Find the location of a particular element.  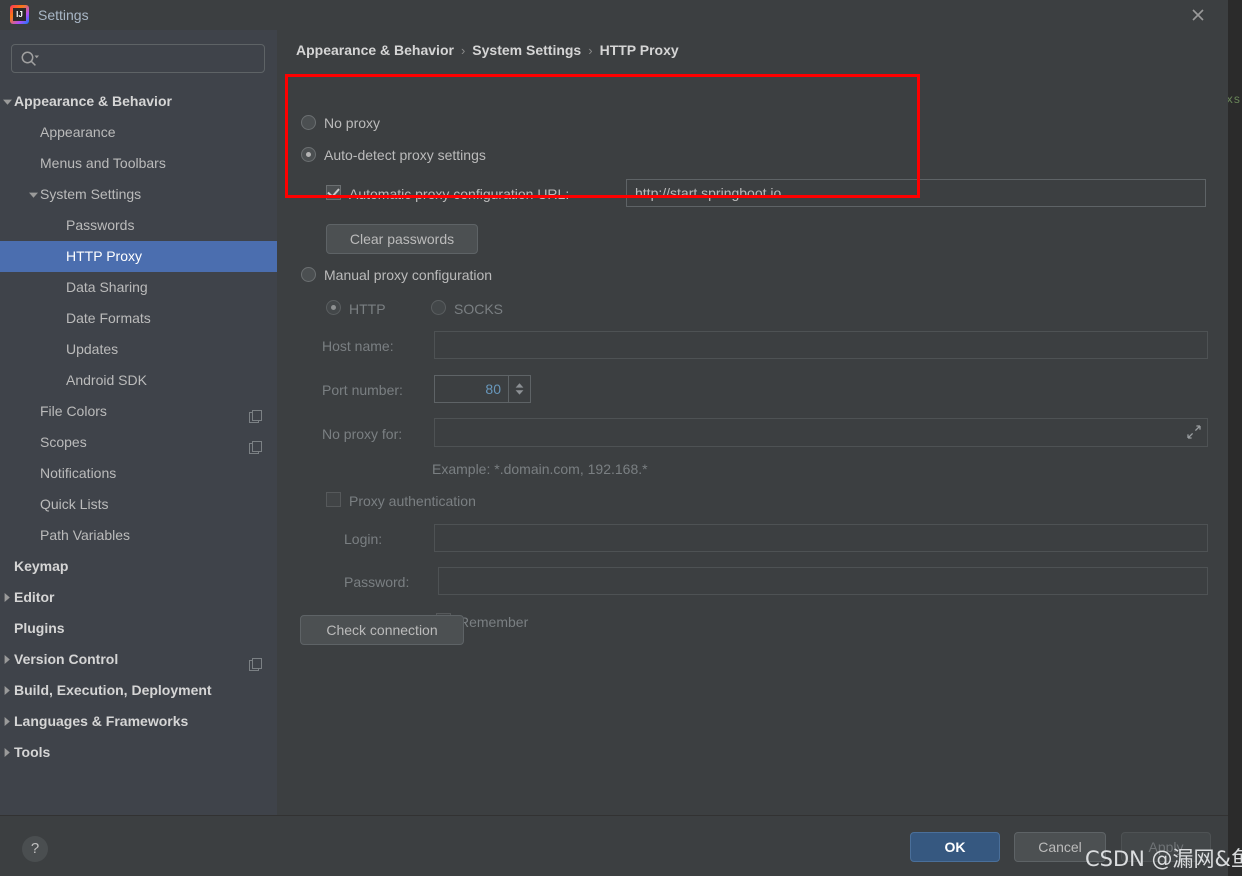

label-host-name: Host name: is located at coordinates (358, 346).